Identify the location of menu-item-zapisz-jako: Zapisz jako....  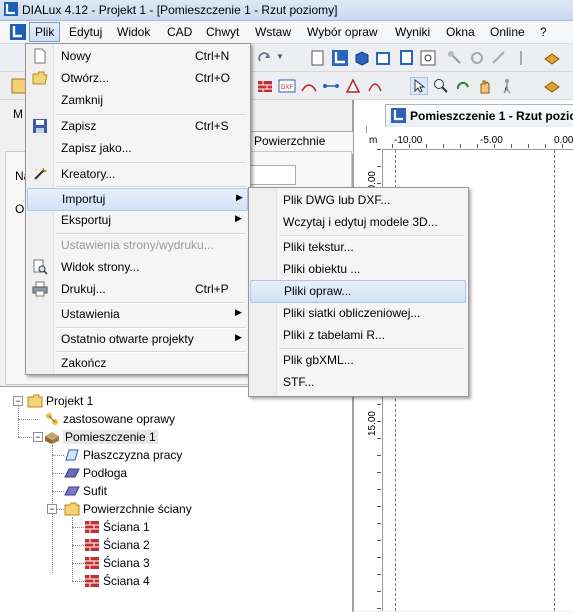
(137, 148).